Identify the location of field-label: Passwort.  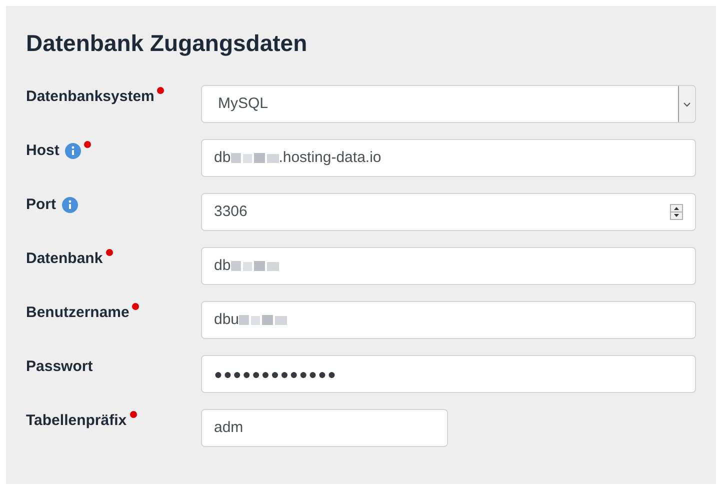
(59, 367).